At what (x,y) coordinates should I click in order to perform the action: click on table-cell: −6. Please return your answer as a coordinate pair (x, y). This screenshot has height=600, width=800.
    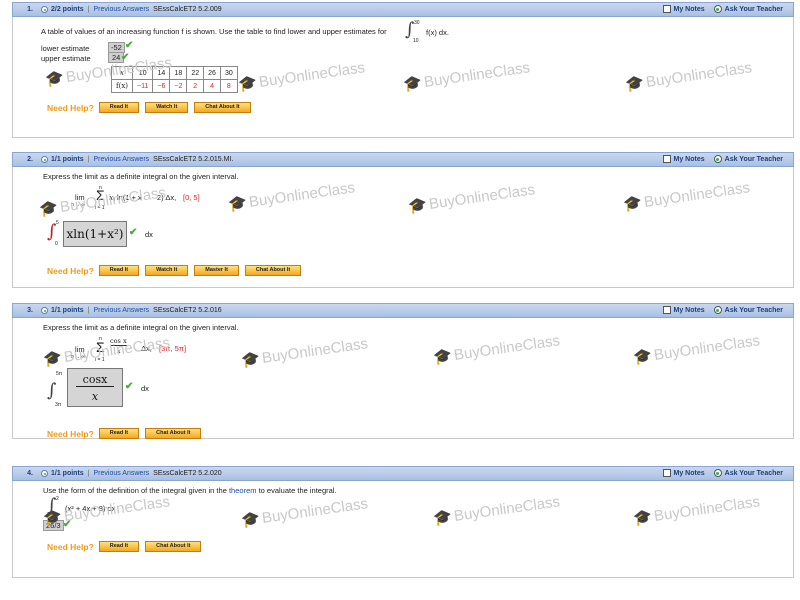
    Looking at the image, I should click on (161, 86).